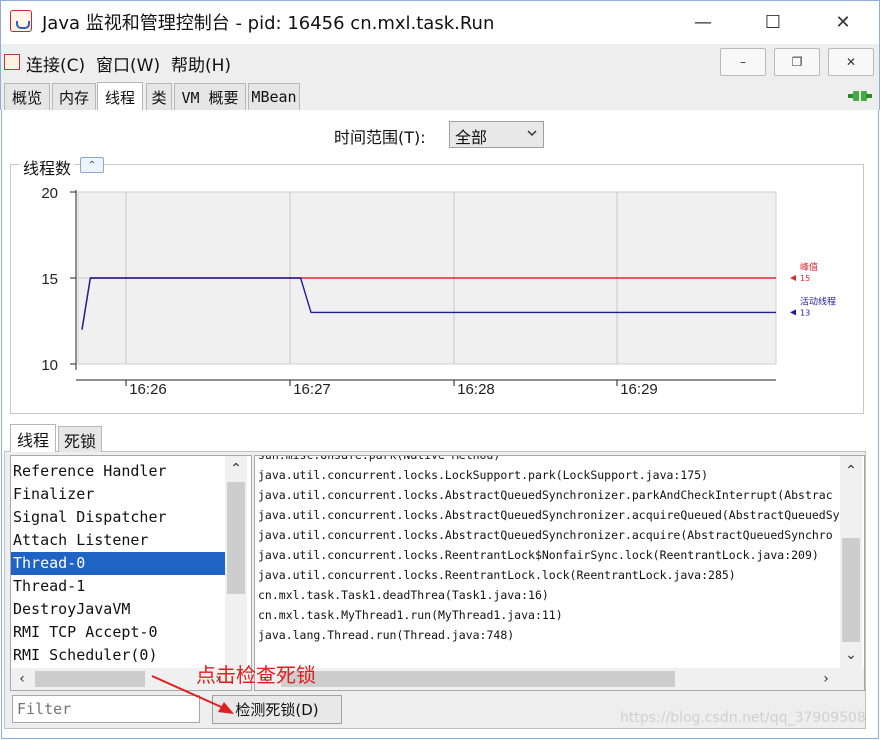 This screenshot has height=740, width=880. What do you see at coordinates (379, 458) in the screenshot?
I see `stack-frame-line: sun.misc.Unsafe.park(Native Method)` at bounding box center [379, 458].